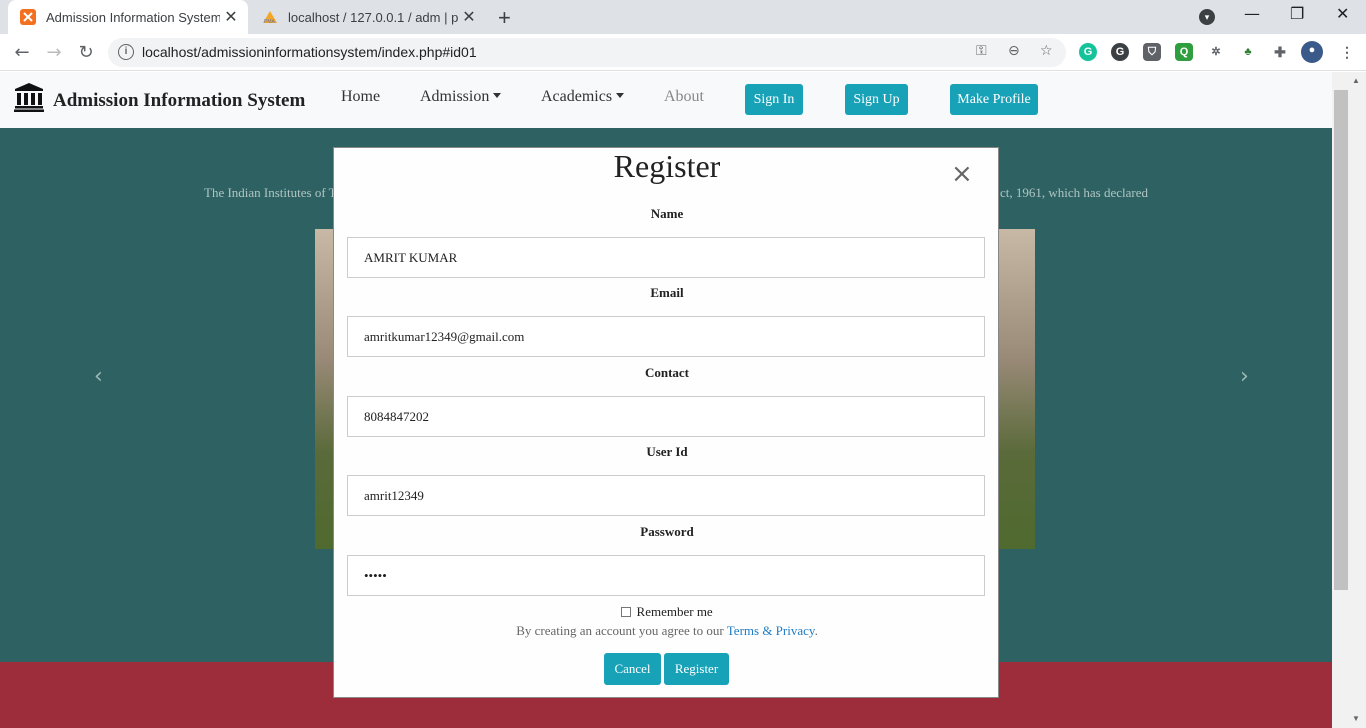 This screenshot has width=1366, height=728. What do you see at coordinates (876, 99) in the screenshot?
I see `sign-up-button: Sign Up` at bounding box center [876, 99].